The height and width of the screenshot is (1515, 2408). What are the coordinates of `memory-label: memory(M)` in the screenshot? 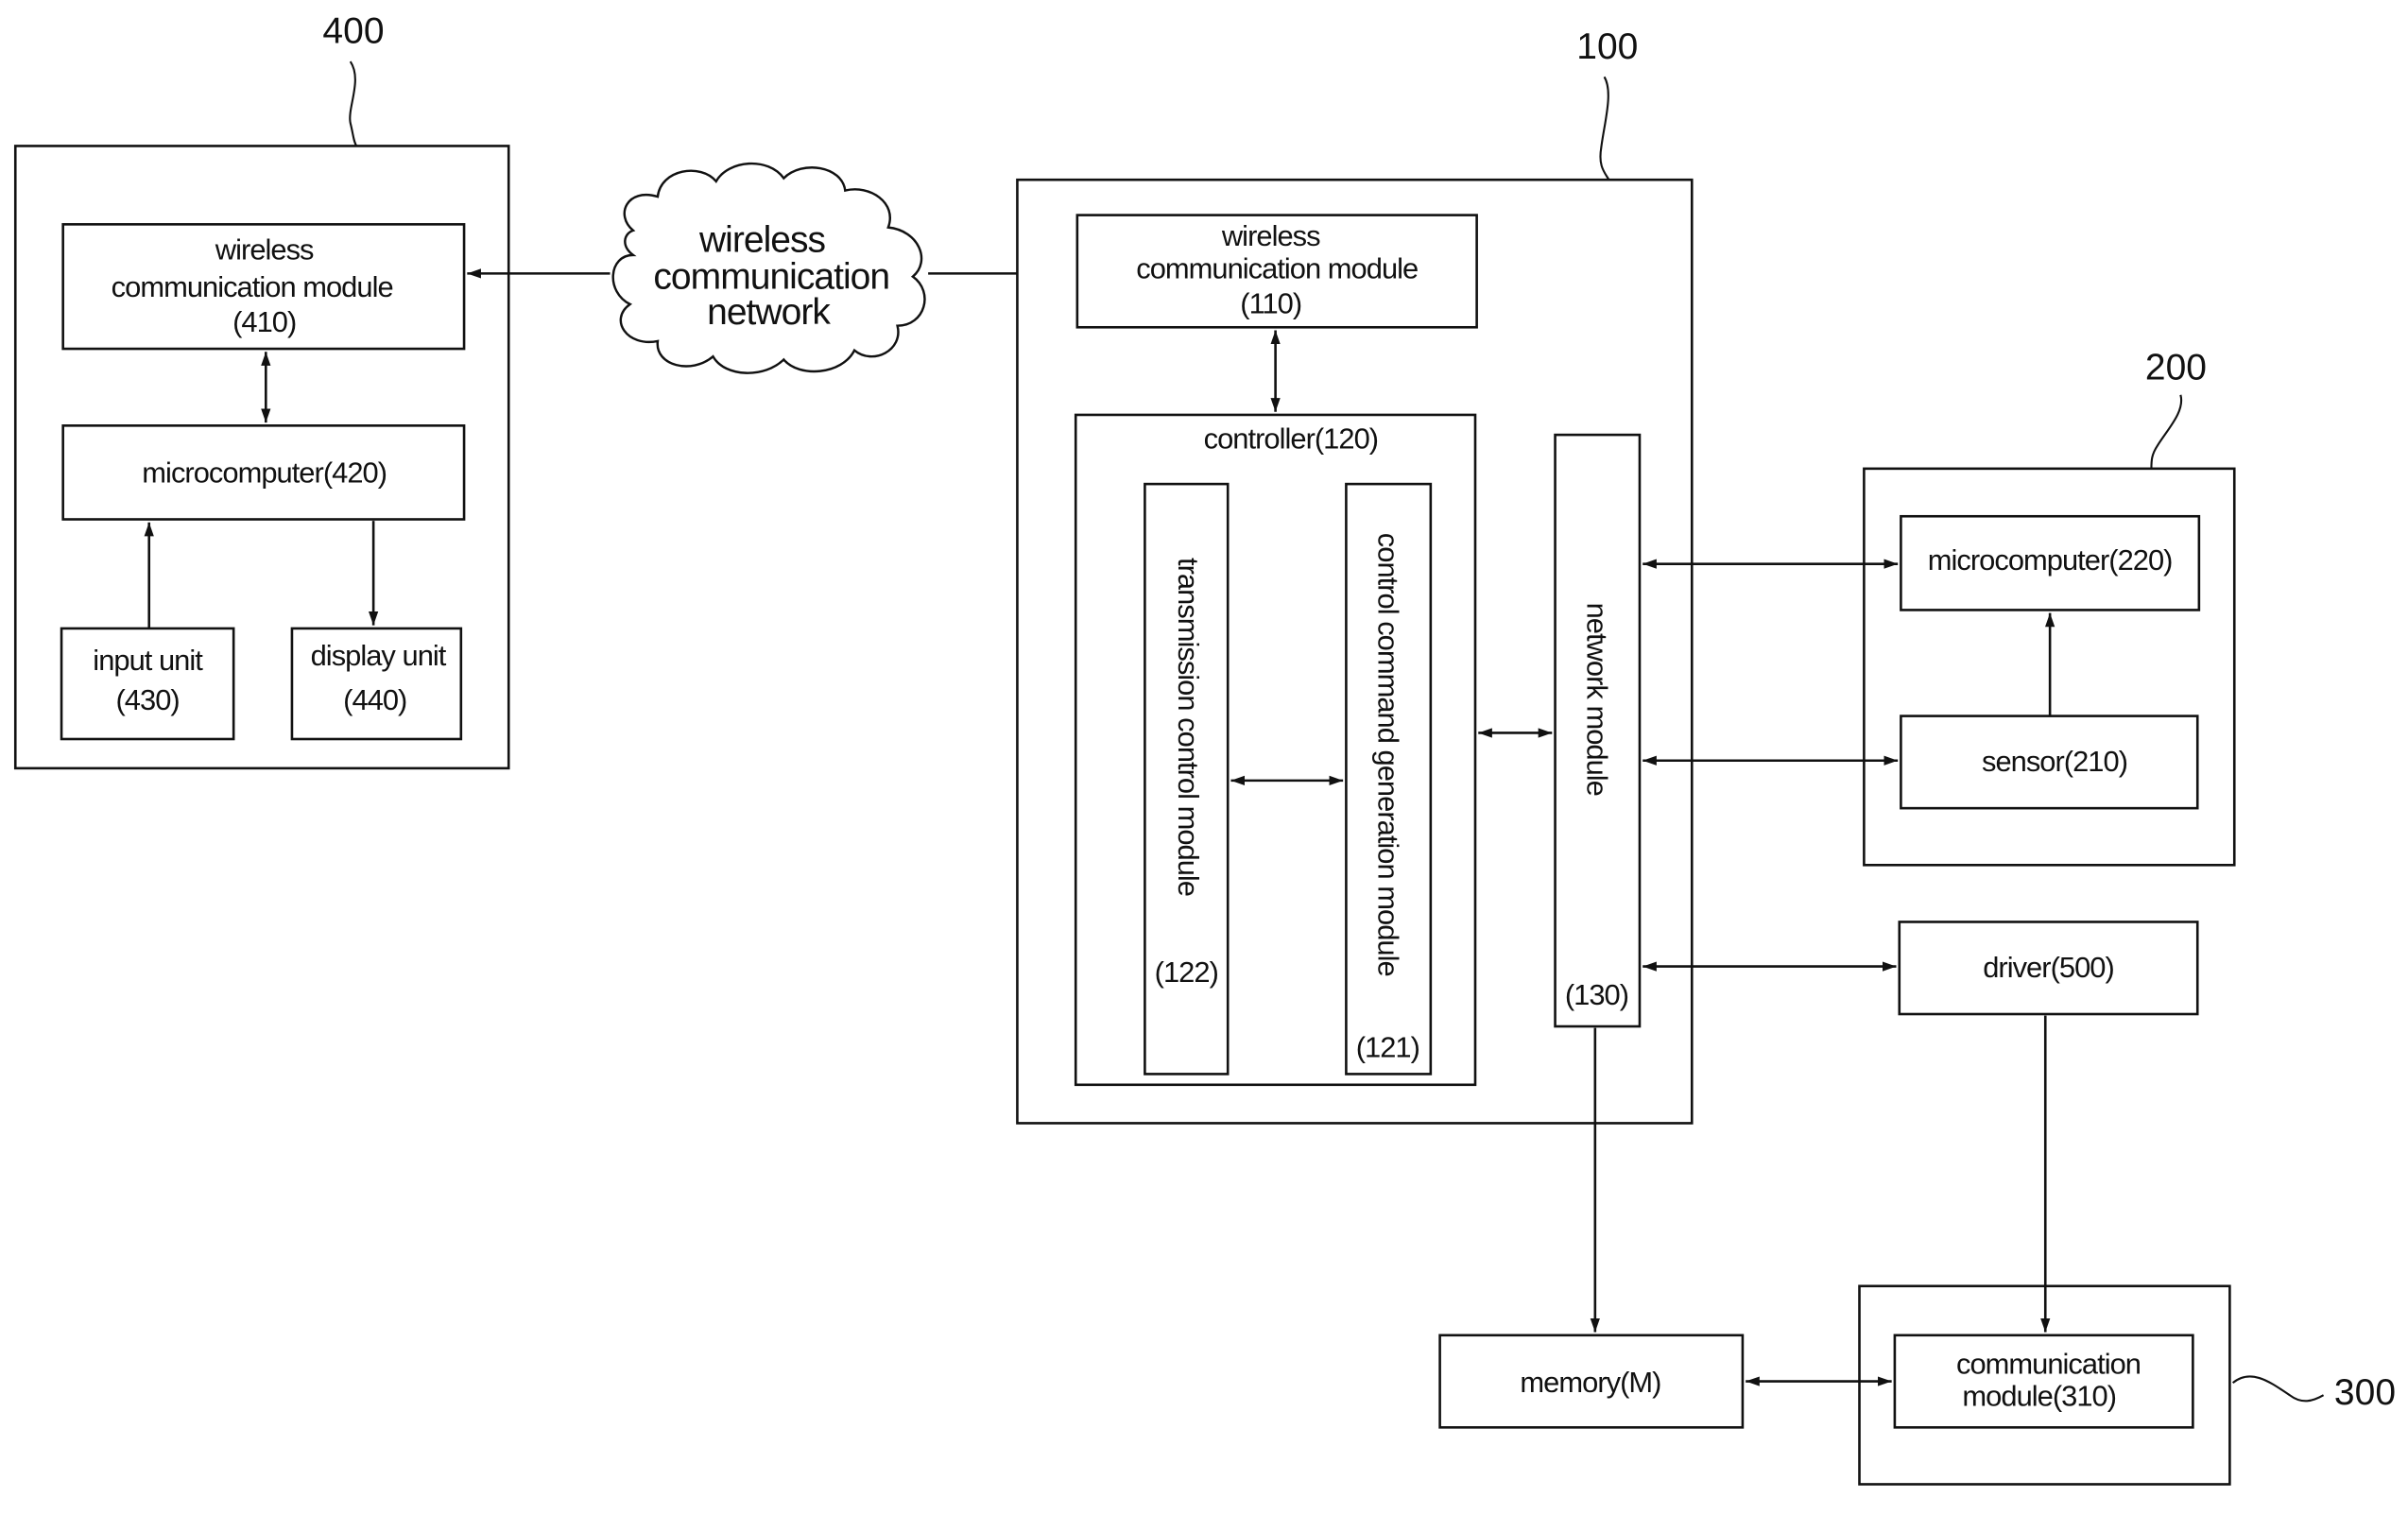 It's located at (1590, 1382).